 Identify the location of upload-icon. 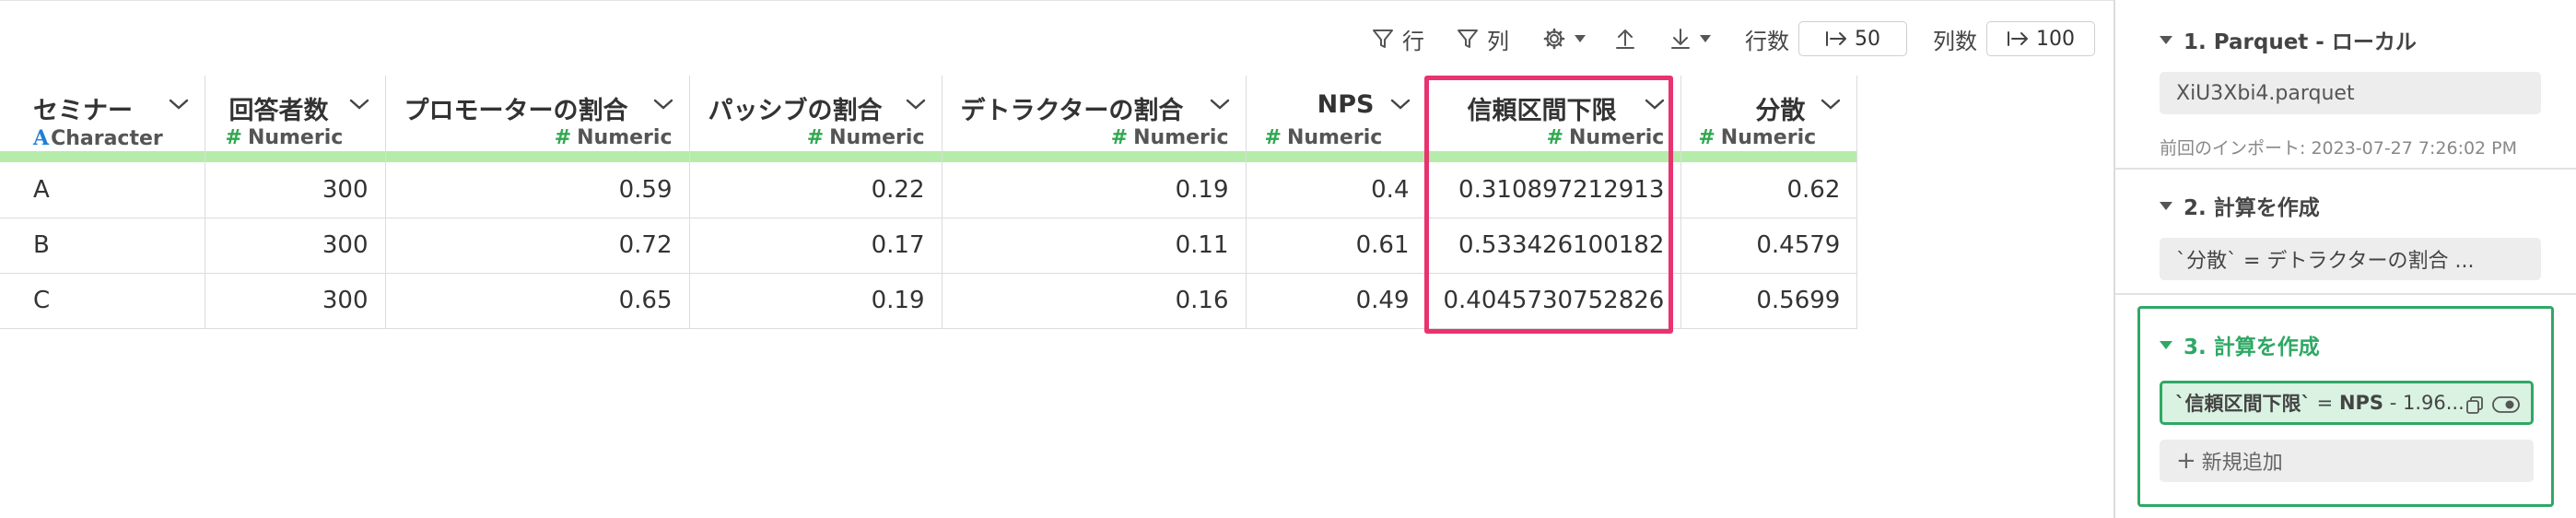
(1625, 39).